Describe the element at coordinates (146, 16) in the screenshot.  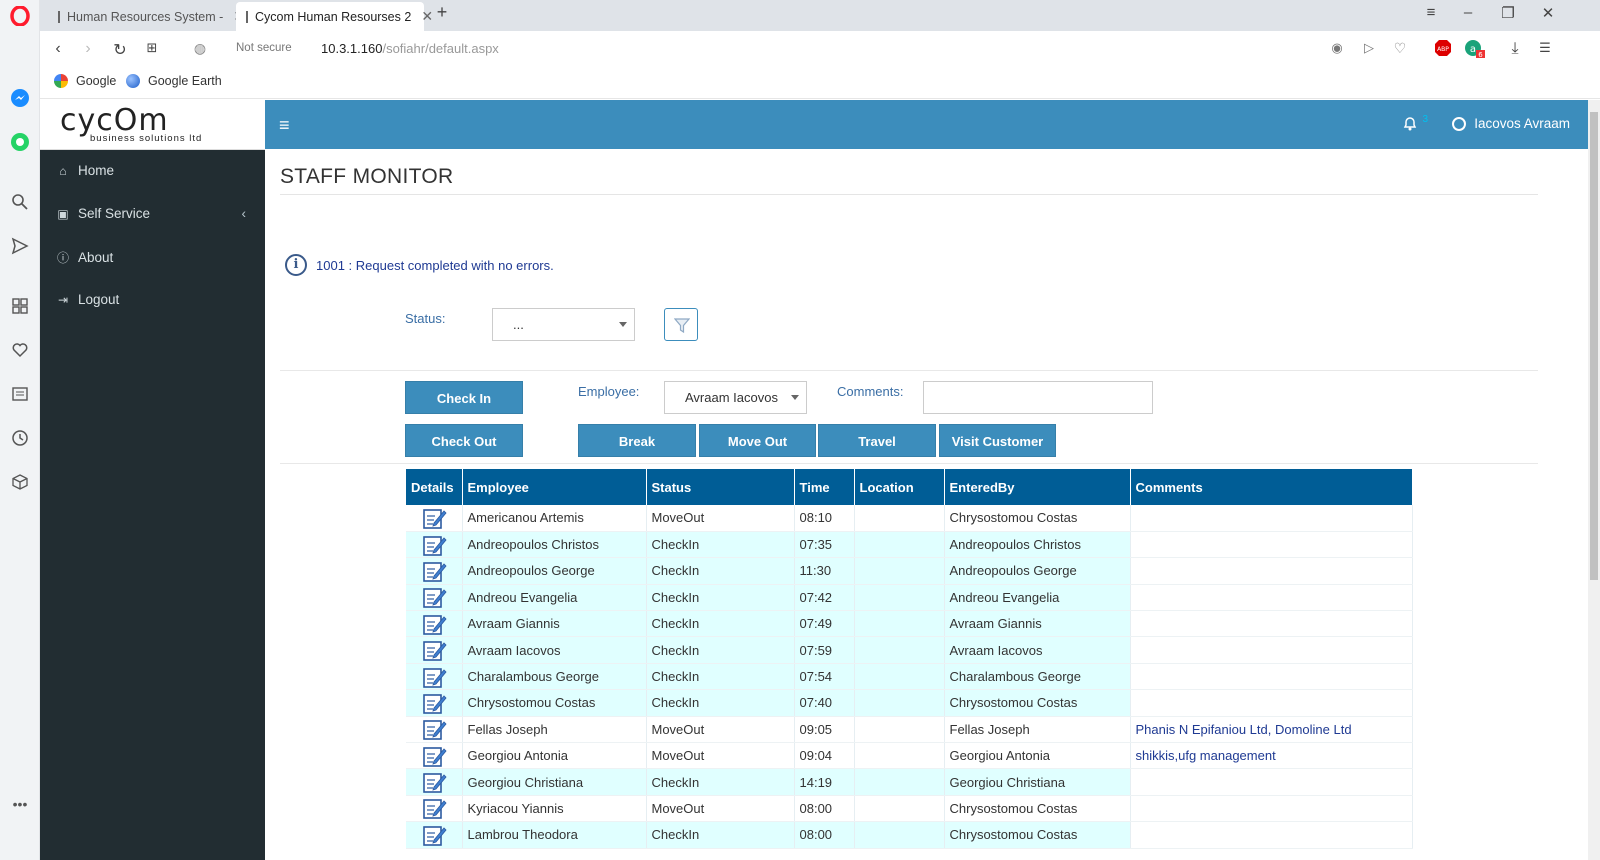
I see `tab-human-resources: Human Resources System - ✕` at that location.